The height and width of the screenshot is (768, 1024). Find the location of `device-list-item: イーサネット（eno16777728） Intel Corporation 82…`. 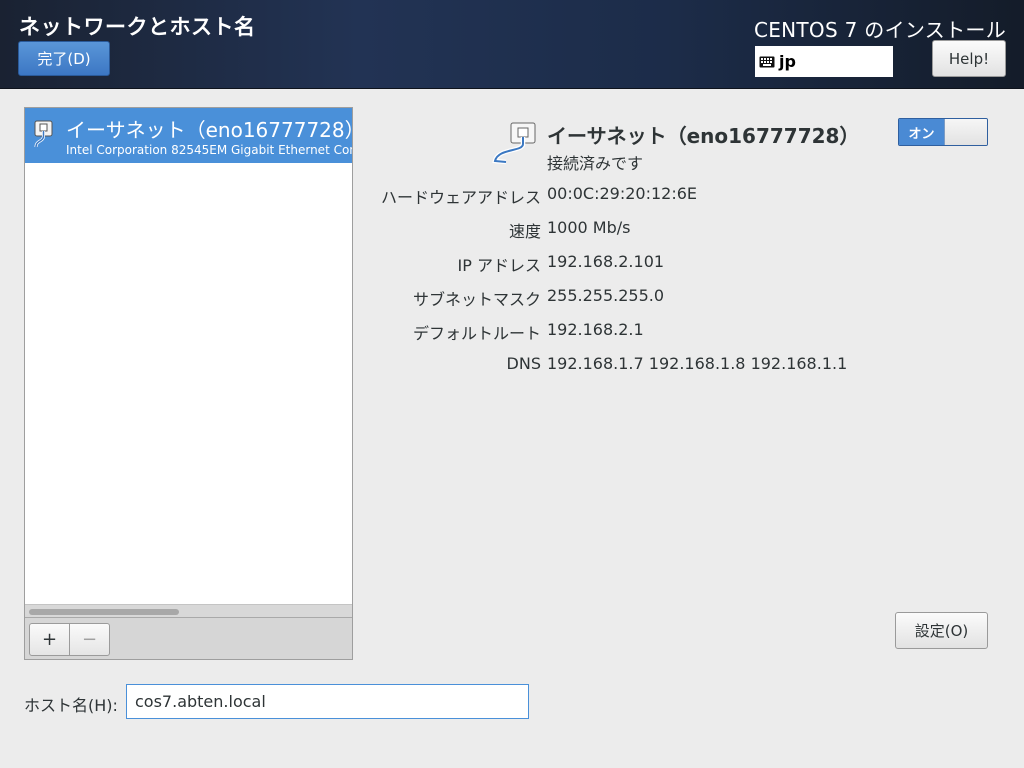

device-list-item: イーサネット（eno16777728） Intel Corporation 82… is located at coordinates (188, 135).